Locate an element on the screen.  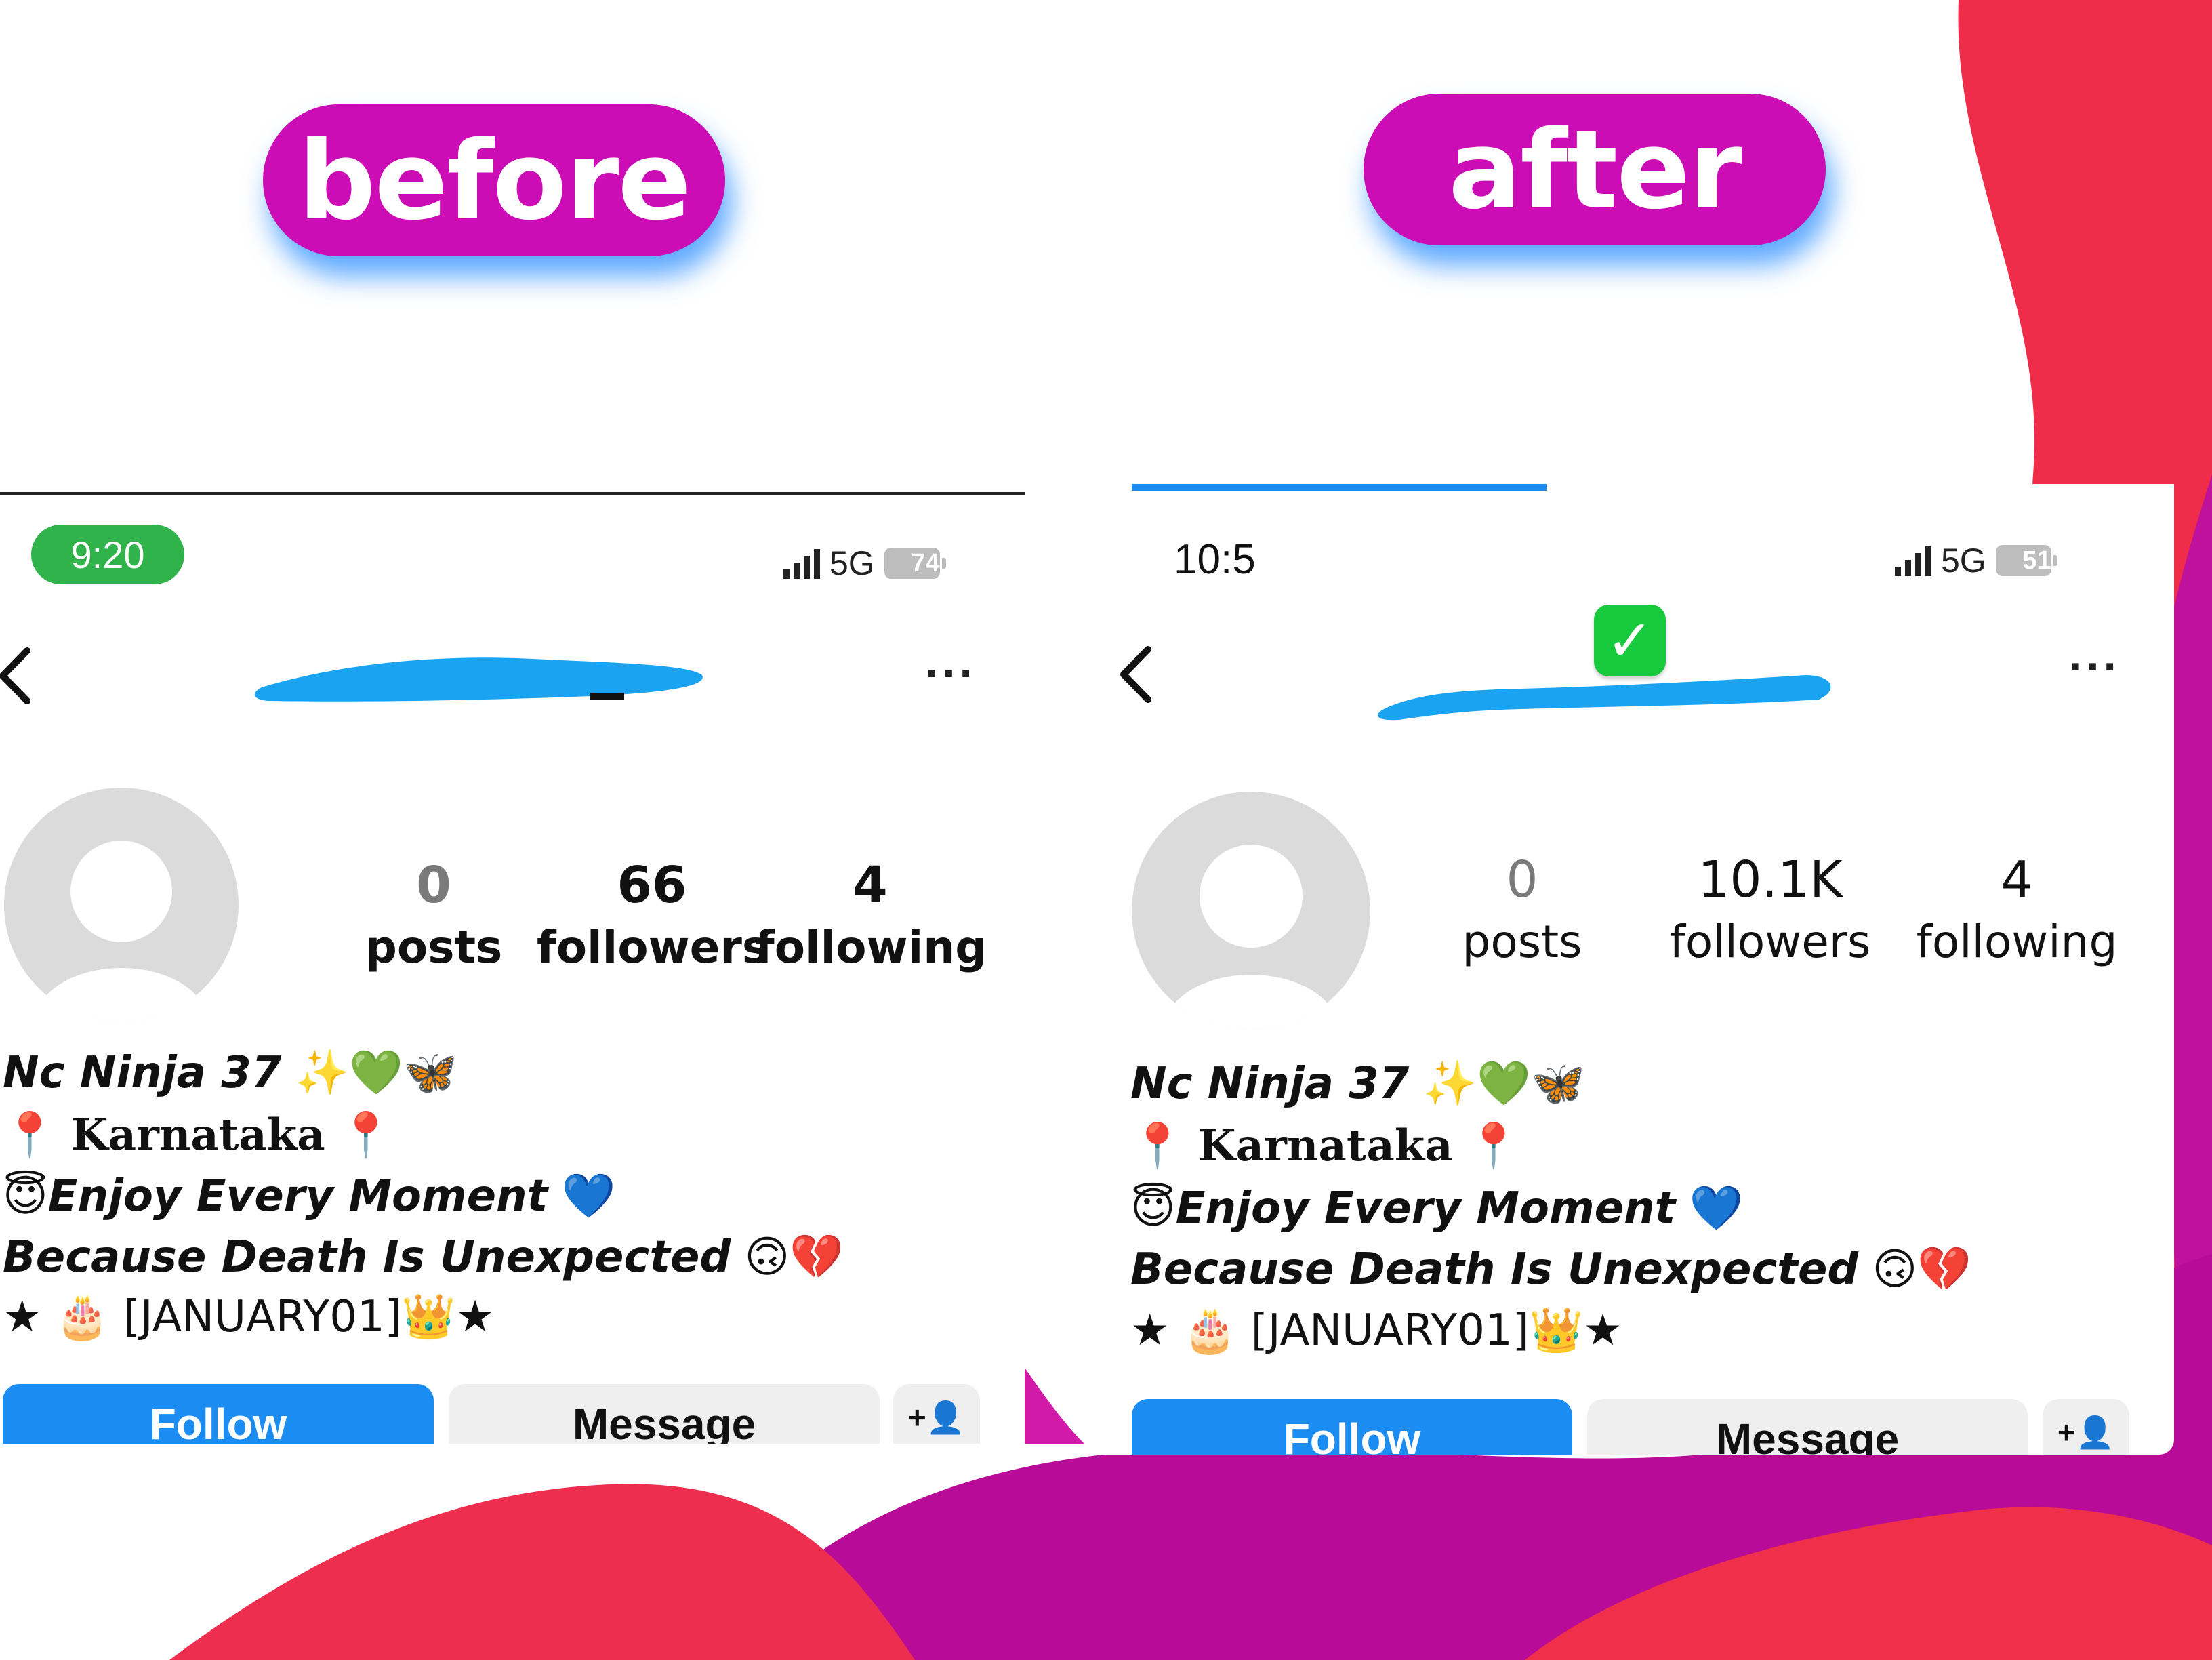
status-icons: 5G 74 is located at coordinates (864, 563).